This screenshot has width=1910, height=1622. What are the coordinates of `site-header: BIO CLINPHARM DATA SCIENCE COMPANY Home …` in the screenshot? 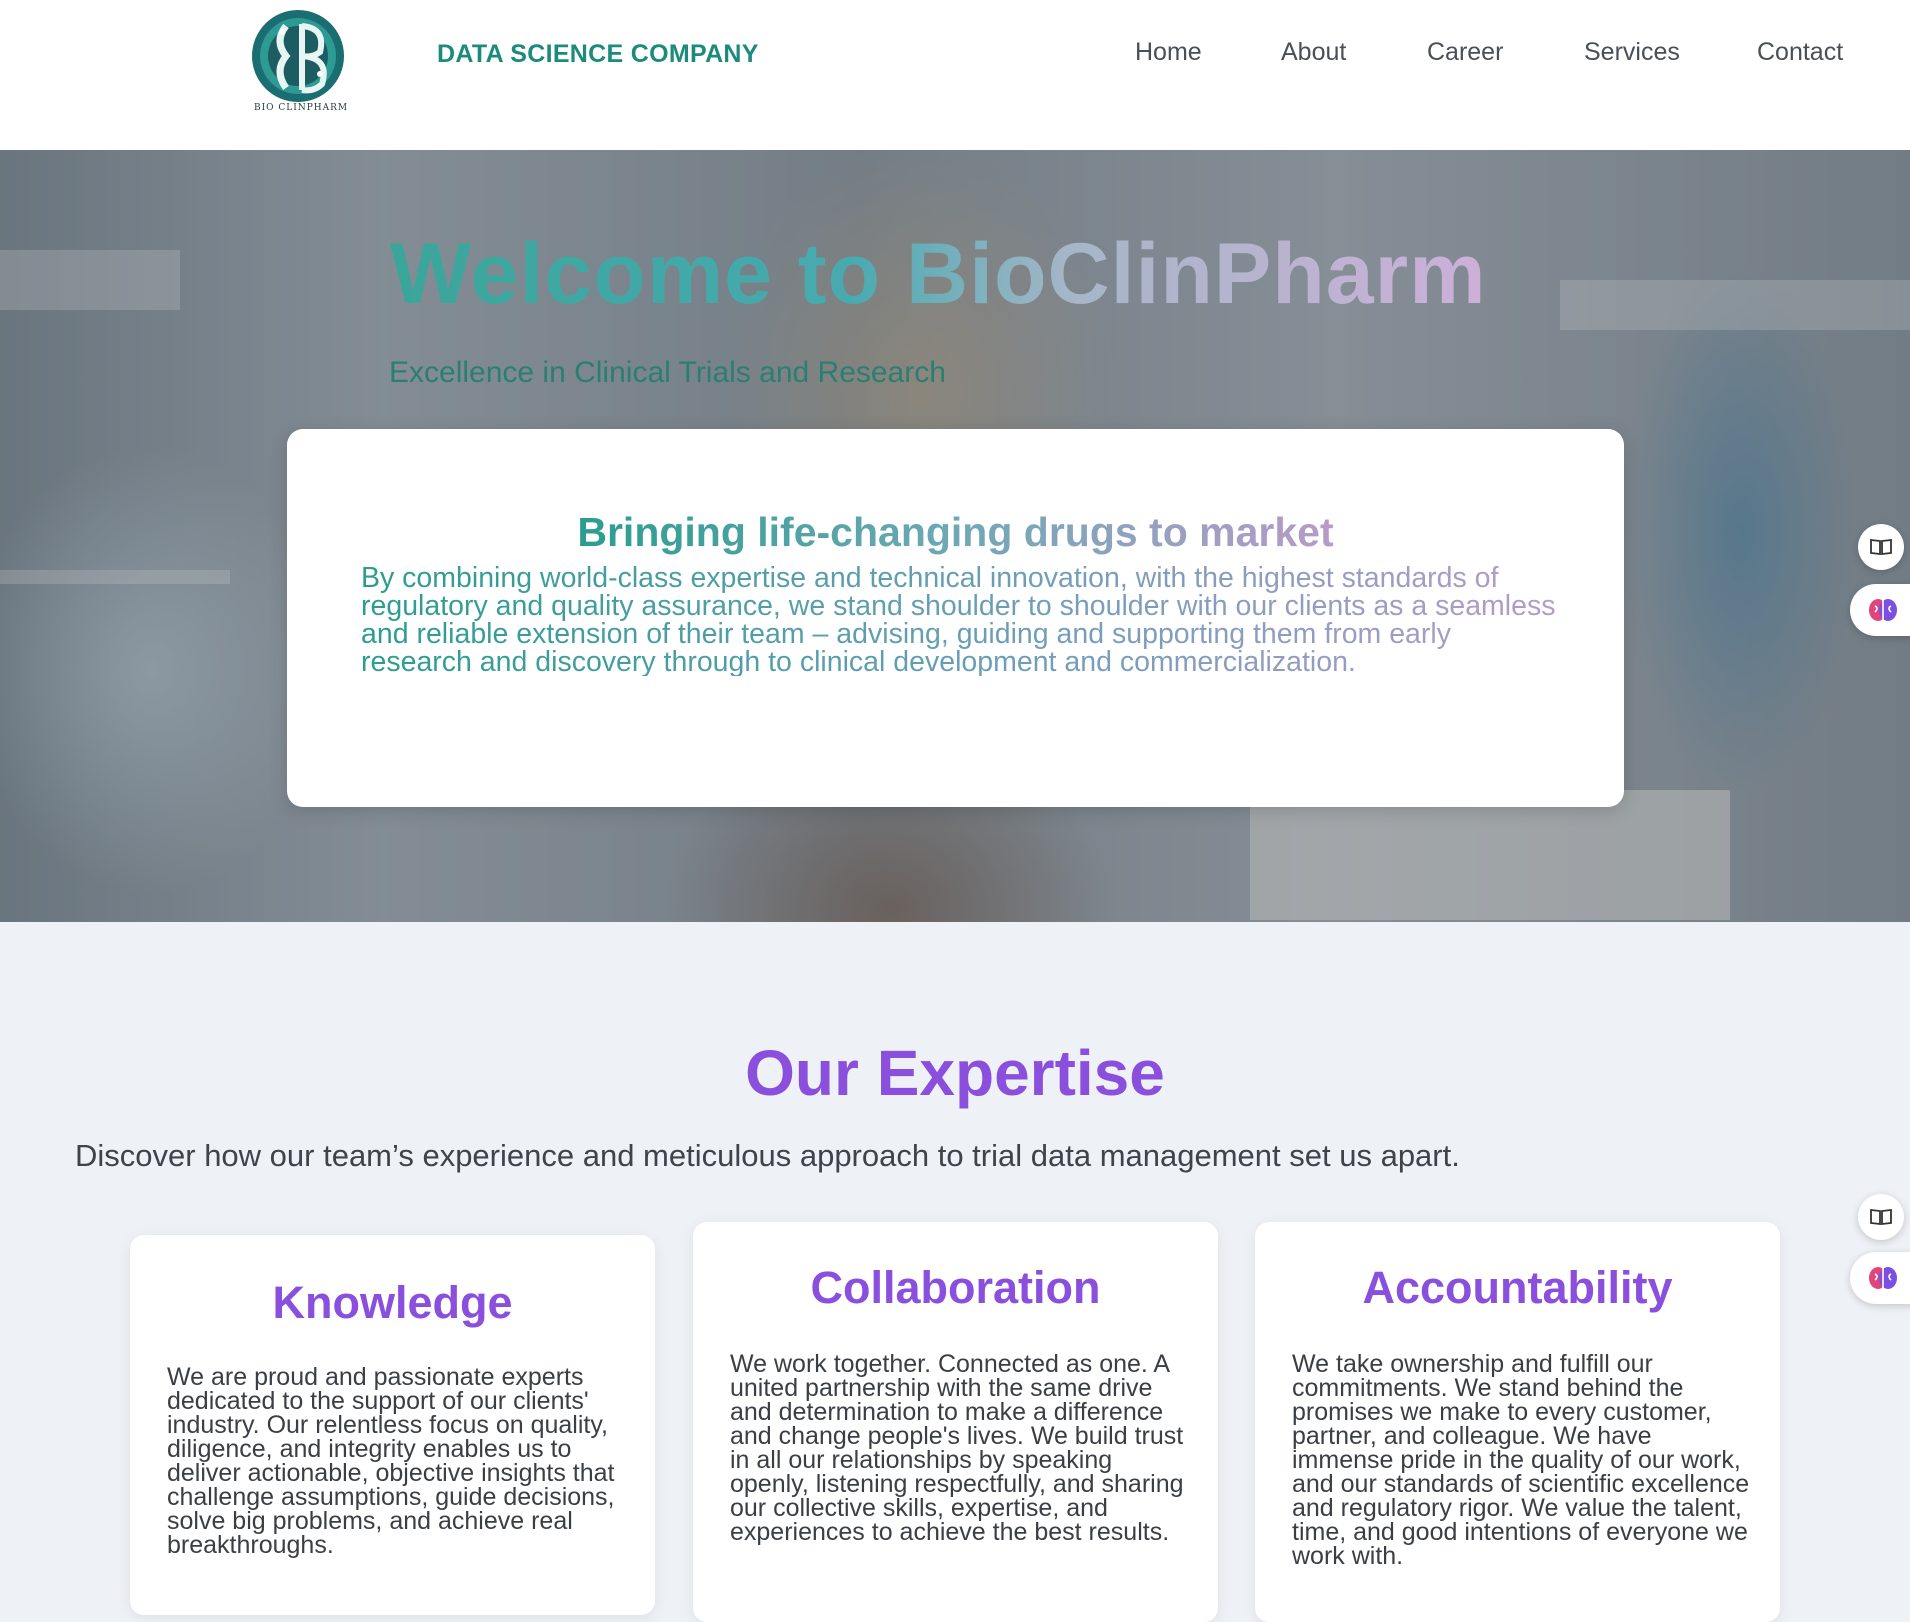 It's located at (955, 75).